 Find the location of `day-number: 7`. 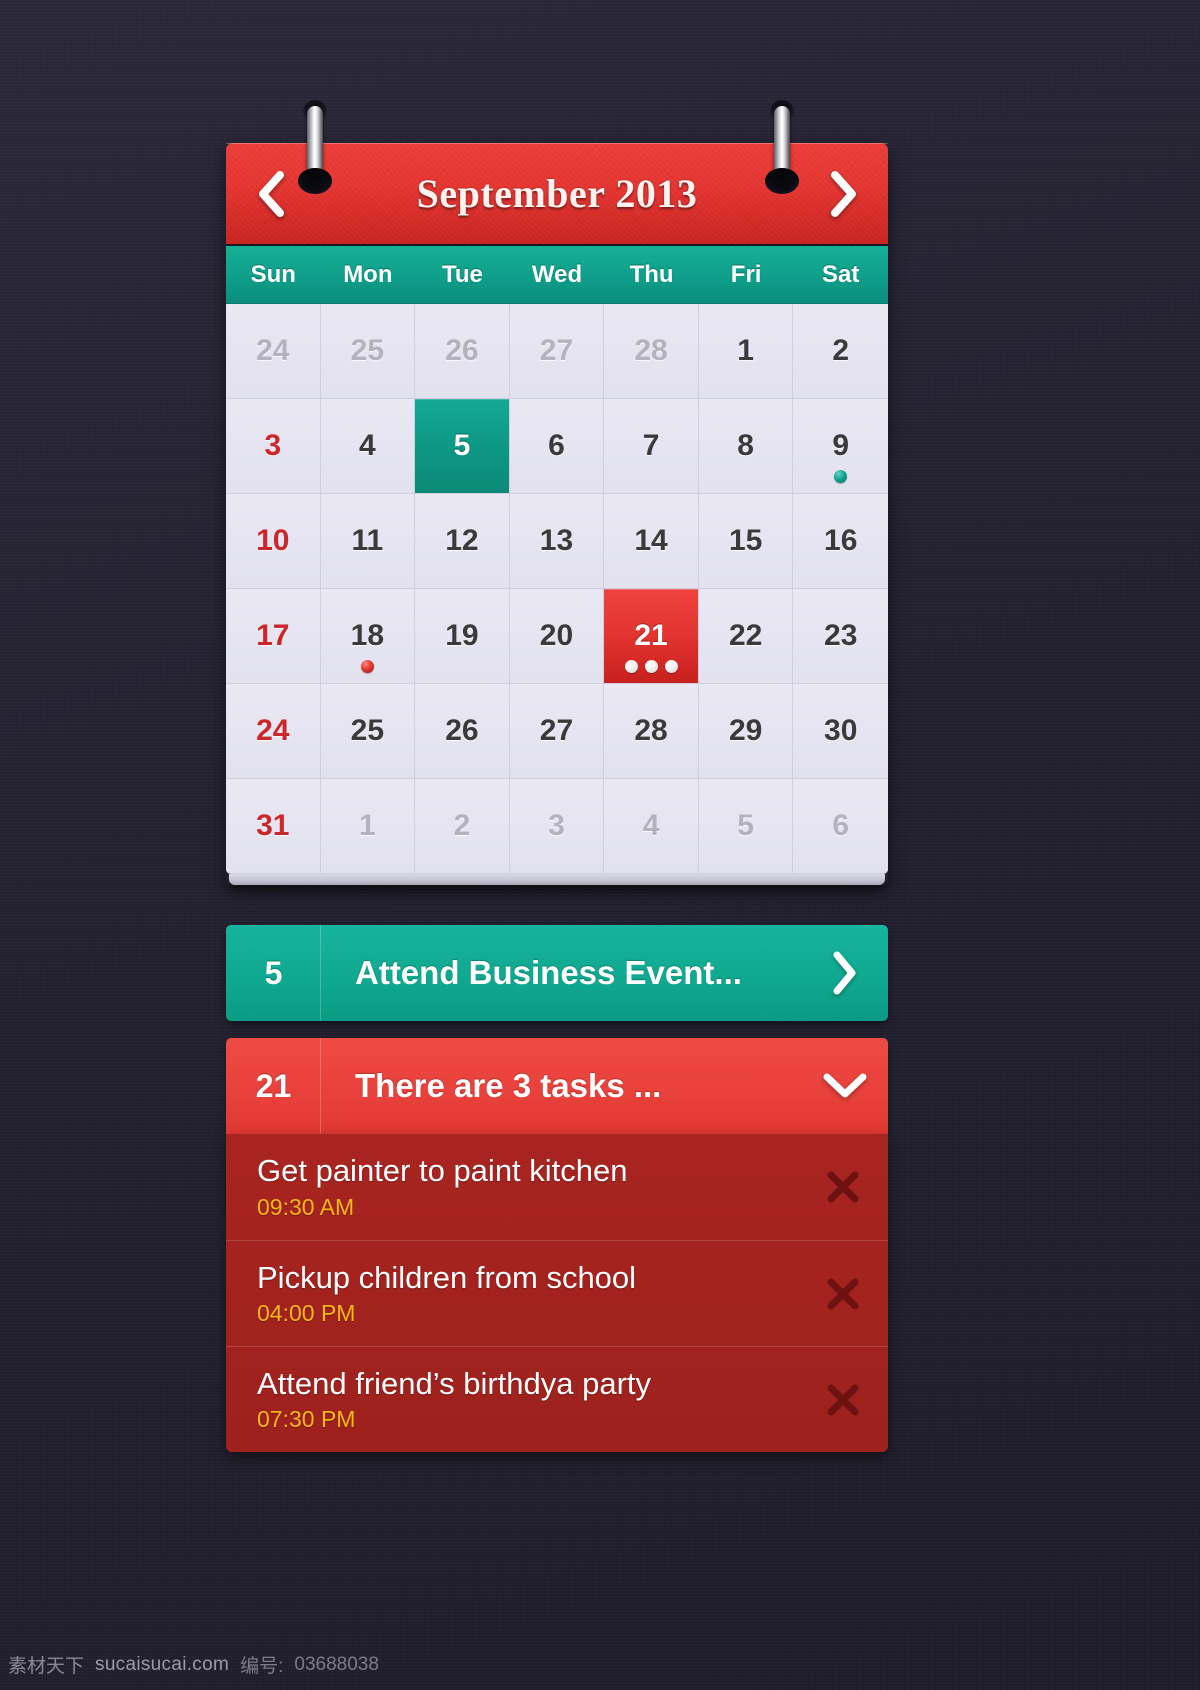

day-number: 7 is located at coordinates (651, 445).